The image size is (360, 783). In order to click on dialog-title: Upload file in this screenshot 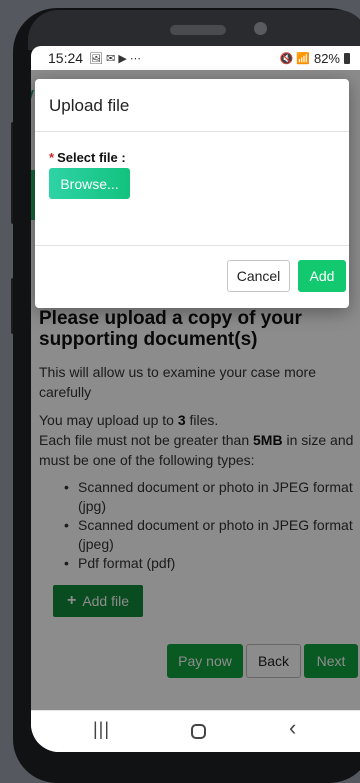, I will do `click(89, 105)`.